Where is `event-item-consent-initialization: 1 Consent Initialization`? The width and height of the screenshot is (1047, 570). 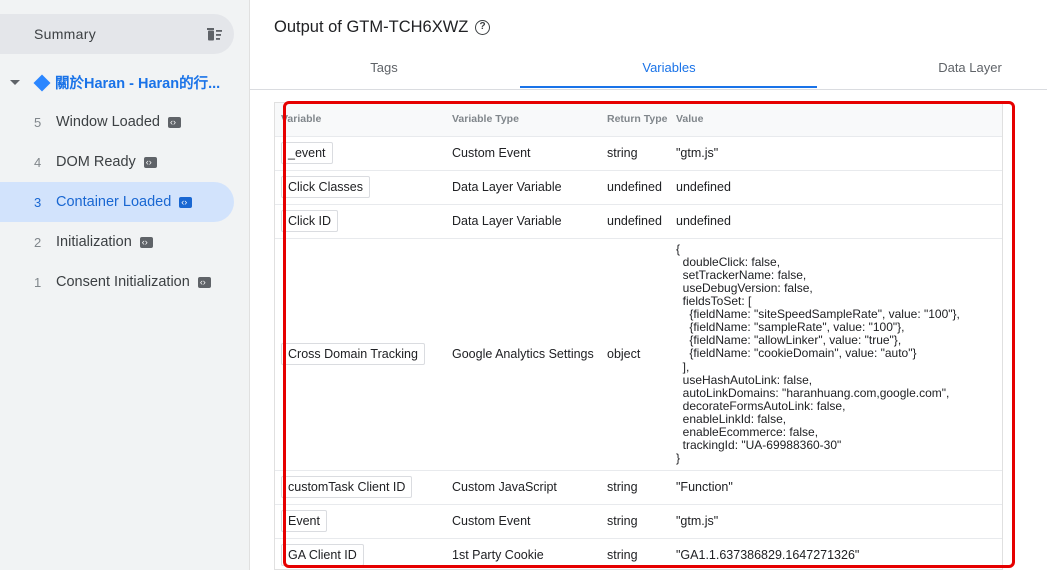
event-item-consent-initialization: 1 Consent Initialization is located at coordinates (117, 282).